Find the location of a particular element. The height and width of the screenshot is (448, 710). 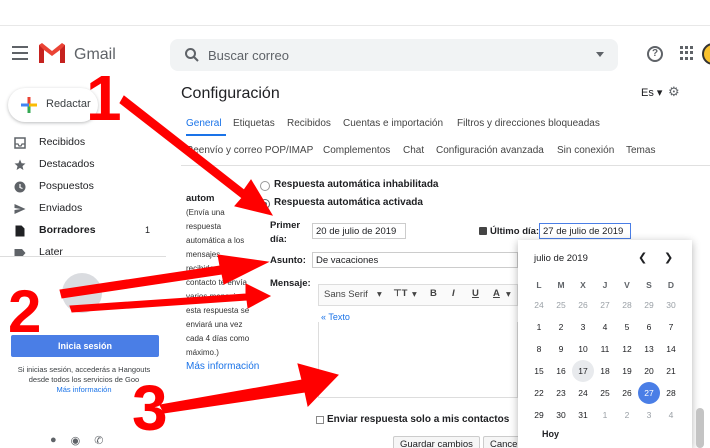

first-day-input: 20 de julio de 2019 is located at coordinates (359, 231).